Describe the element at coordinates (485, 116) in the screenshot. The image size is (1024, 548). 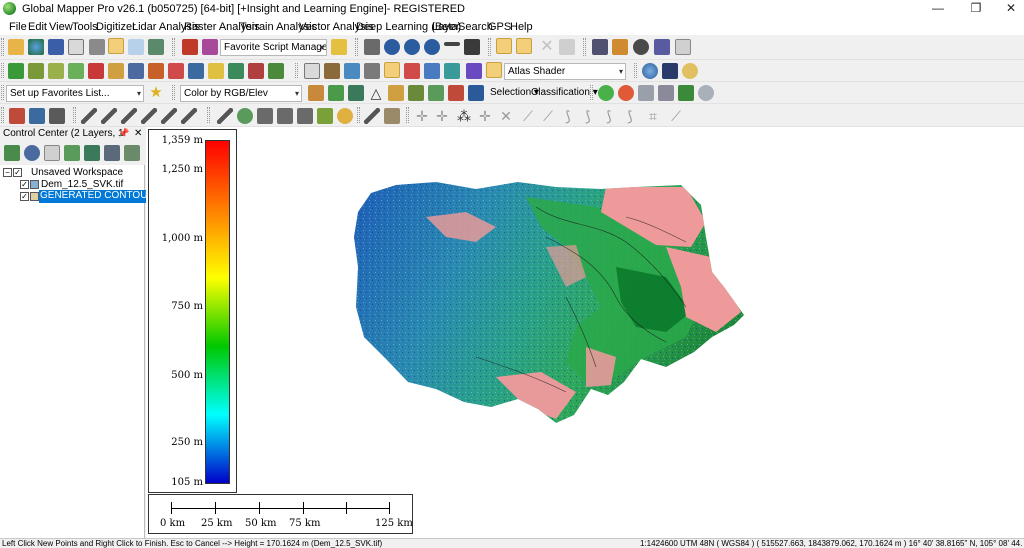
I see `delete-vertex-icon: ✛` at that location.